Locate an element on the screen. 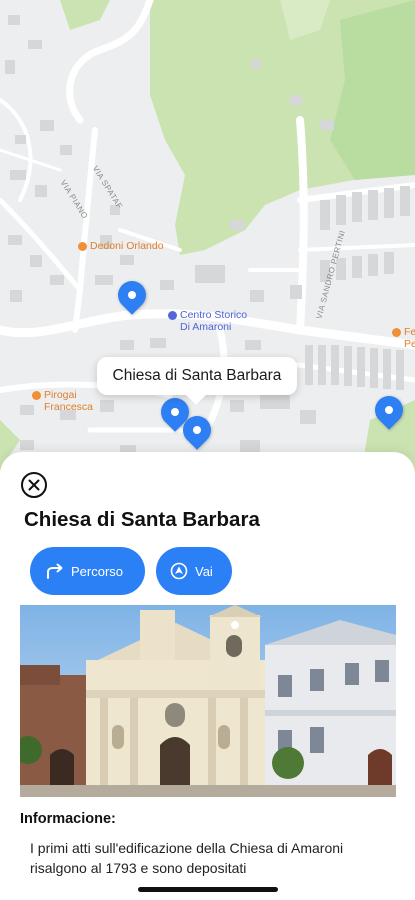  go-button: Vai is located at coordinates (194, 571).